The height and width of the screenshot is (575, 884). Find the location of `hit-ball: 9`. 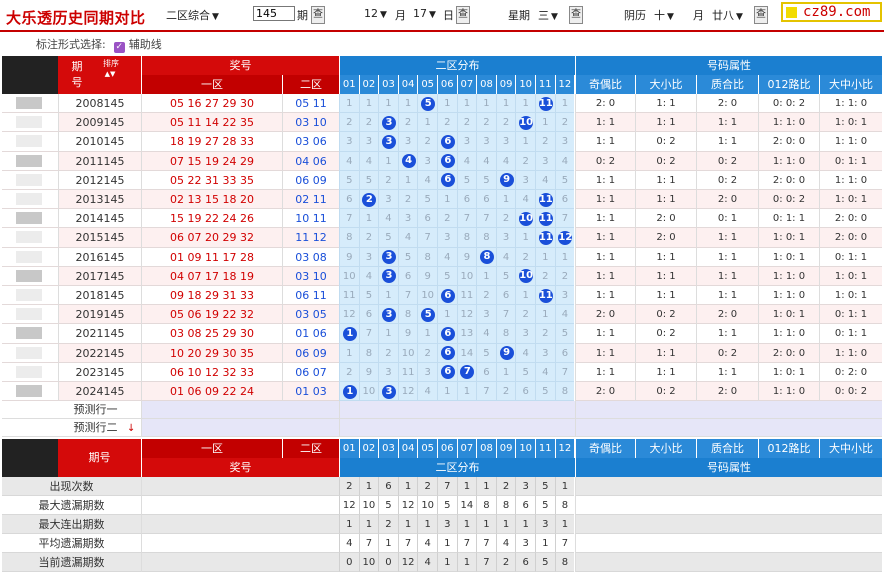

hit-ball: 9 is located at coordinates (506, 353).